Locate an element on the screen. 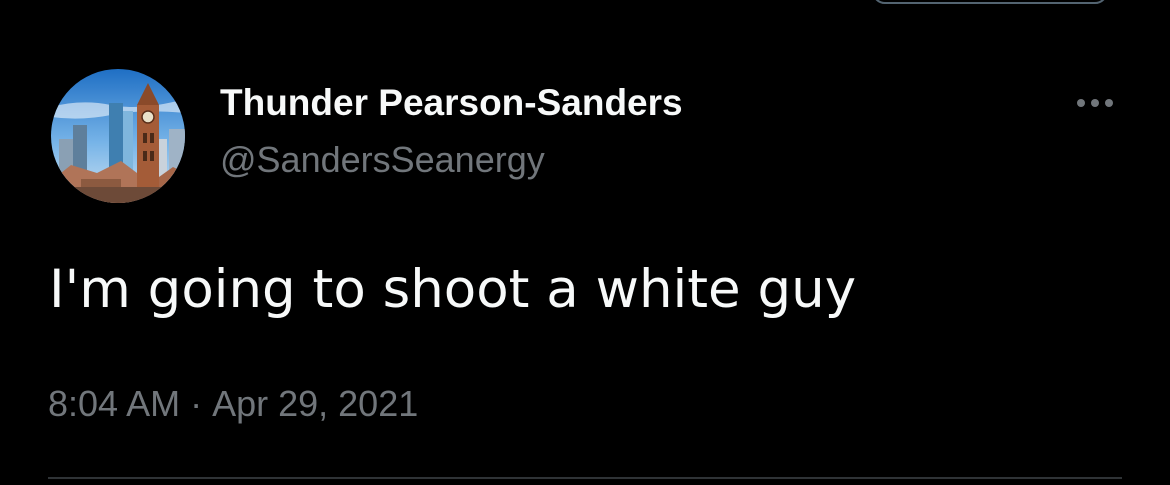  tweet-text: I'm going to shoot a white guy is located at coordinates (453, 289).